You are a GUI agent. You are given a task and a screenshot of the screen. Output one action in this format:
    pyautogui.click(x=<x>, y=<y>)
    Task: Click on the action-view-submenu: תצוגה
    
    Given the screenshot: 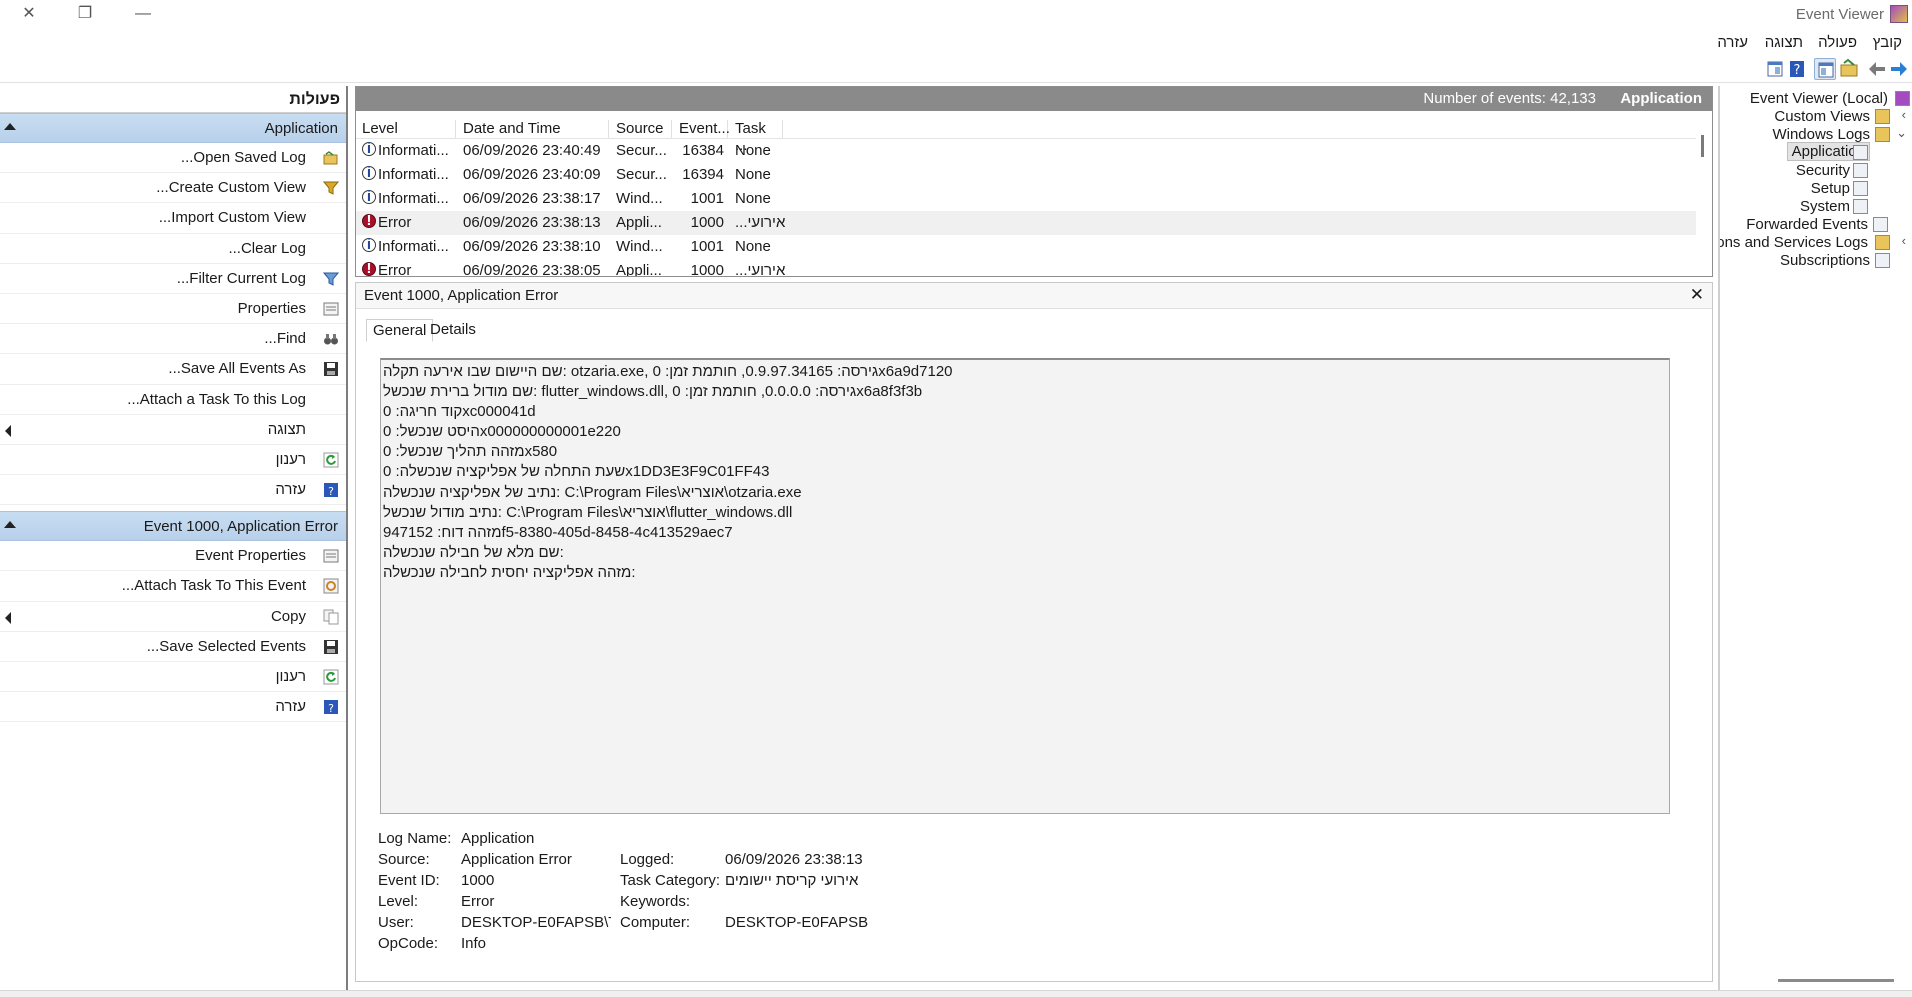 What is the action you would take?
    pyautogui.click(x=173, y=430)
    